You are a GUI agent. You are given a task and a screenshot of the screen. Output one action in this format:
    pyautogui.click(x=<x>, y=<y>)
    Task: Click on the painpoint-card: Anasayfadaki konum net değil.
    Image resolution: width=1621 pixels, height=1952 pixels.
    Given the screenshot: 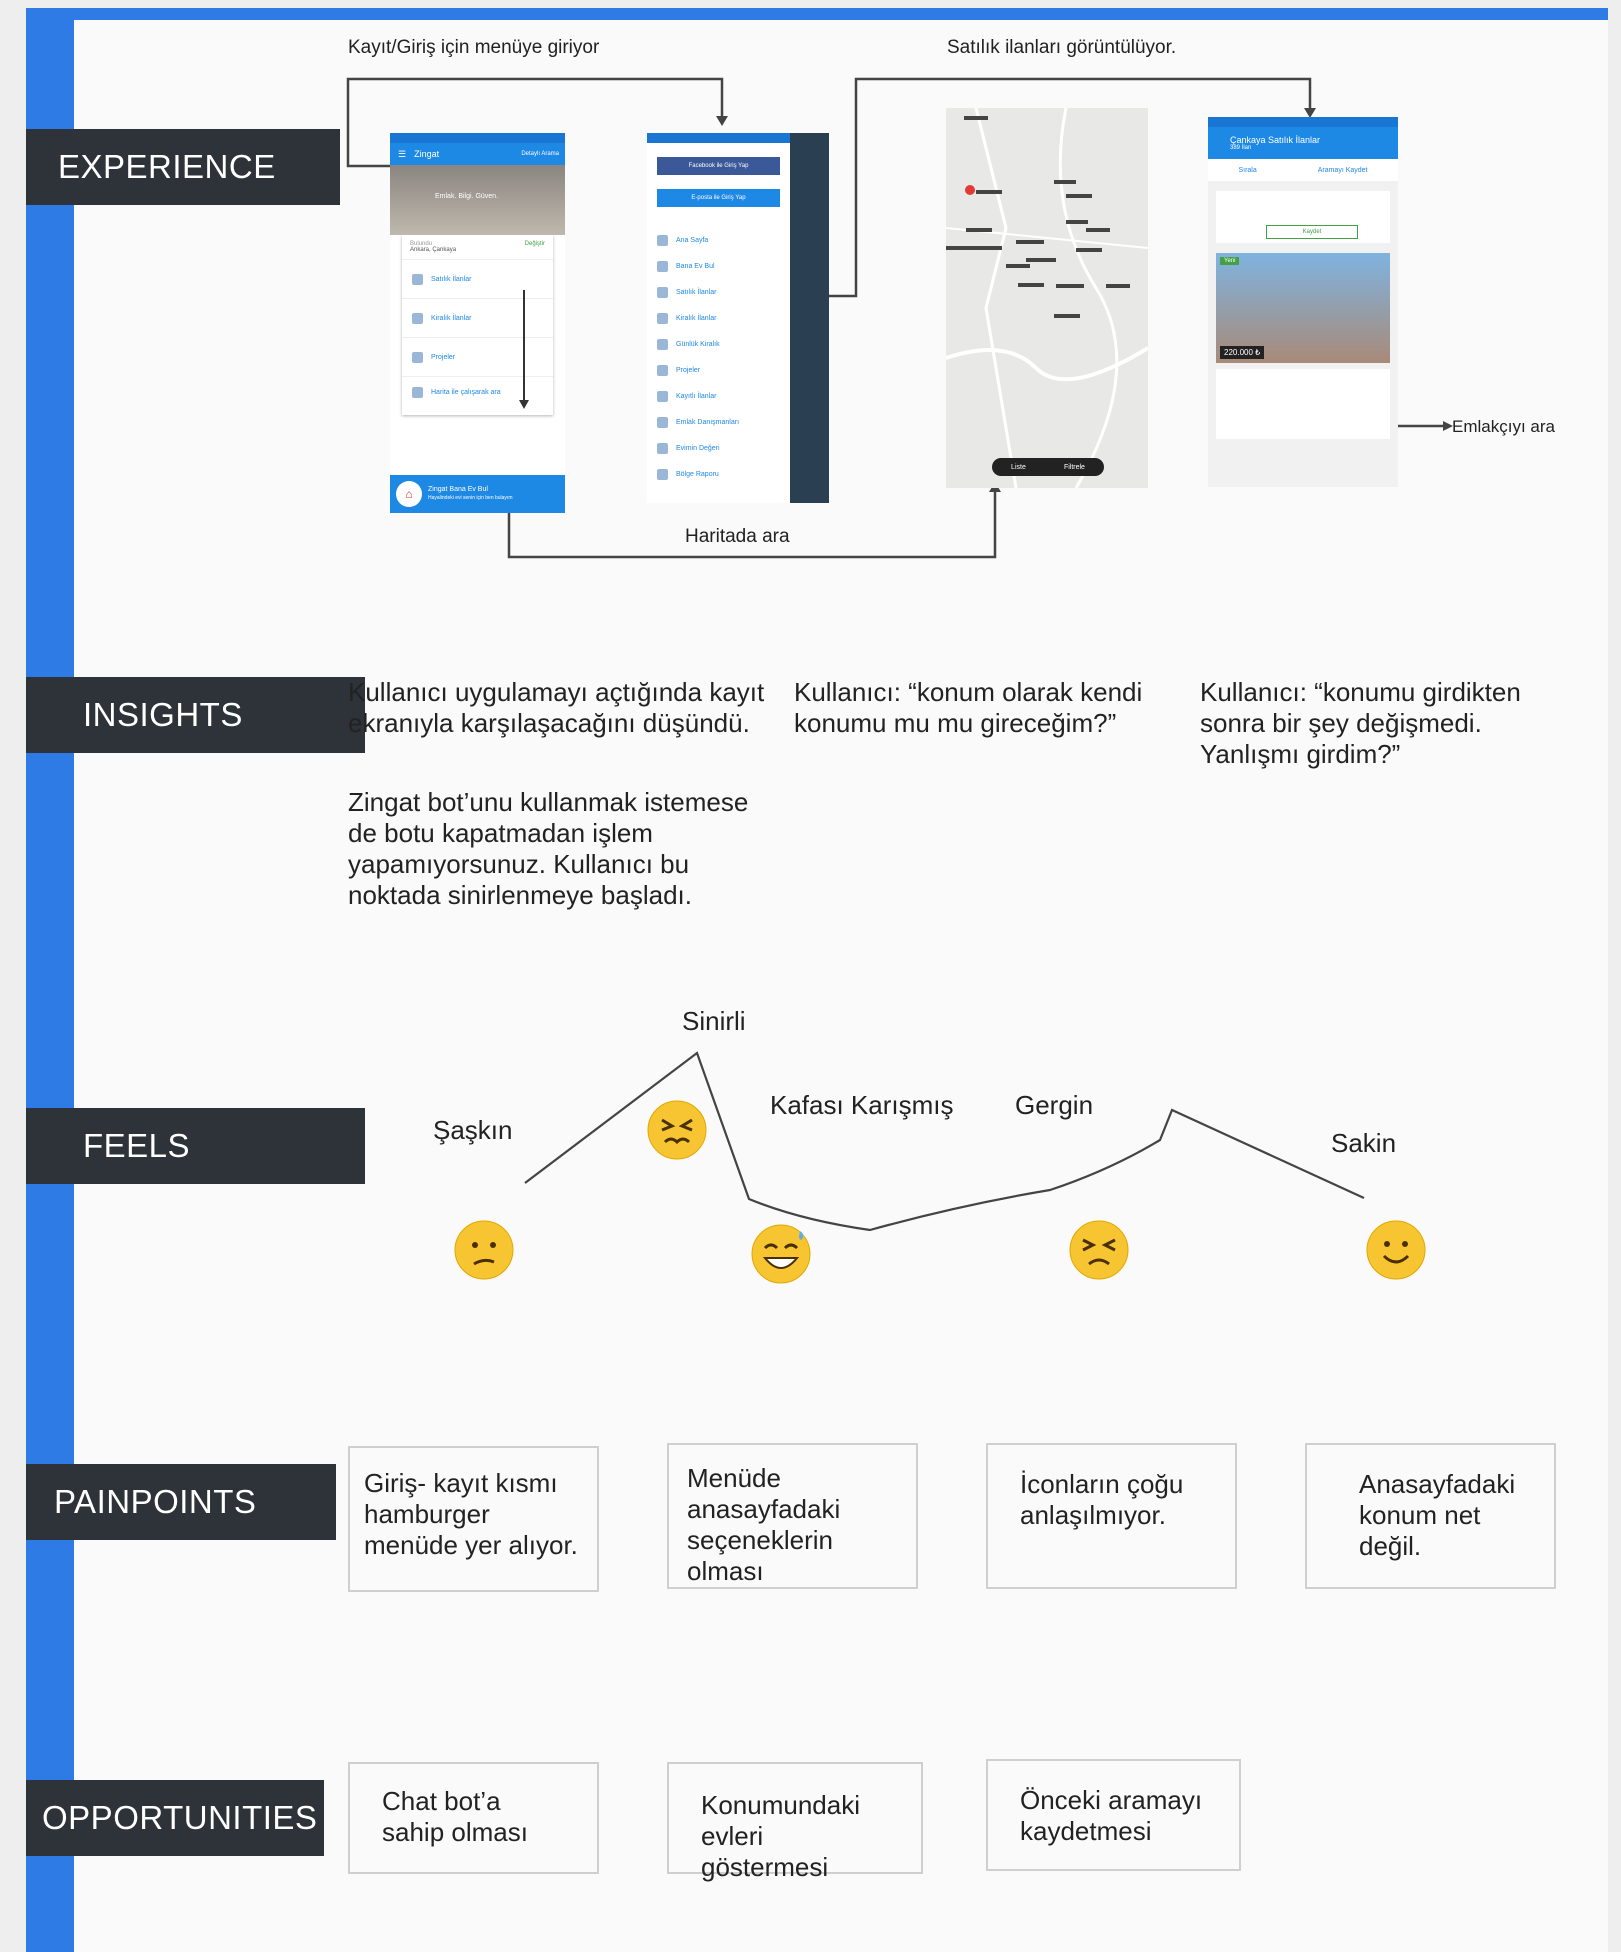 What is the action you would take?
    pyautogui.click(x=1430, y=1516)
    